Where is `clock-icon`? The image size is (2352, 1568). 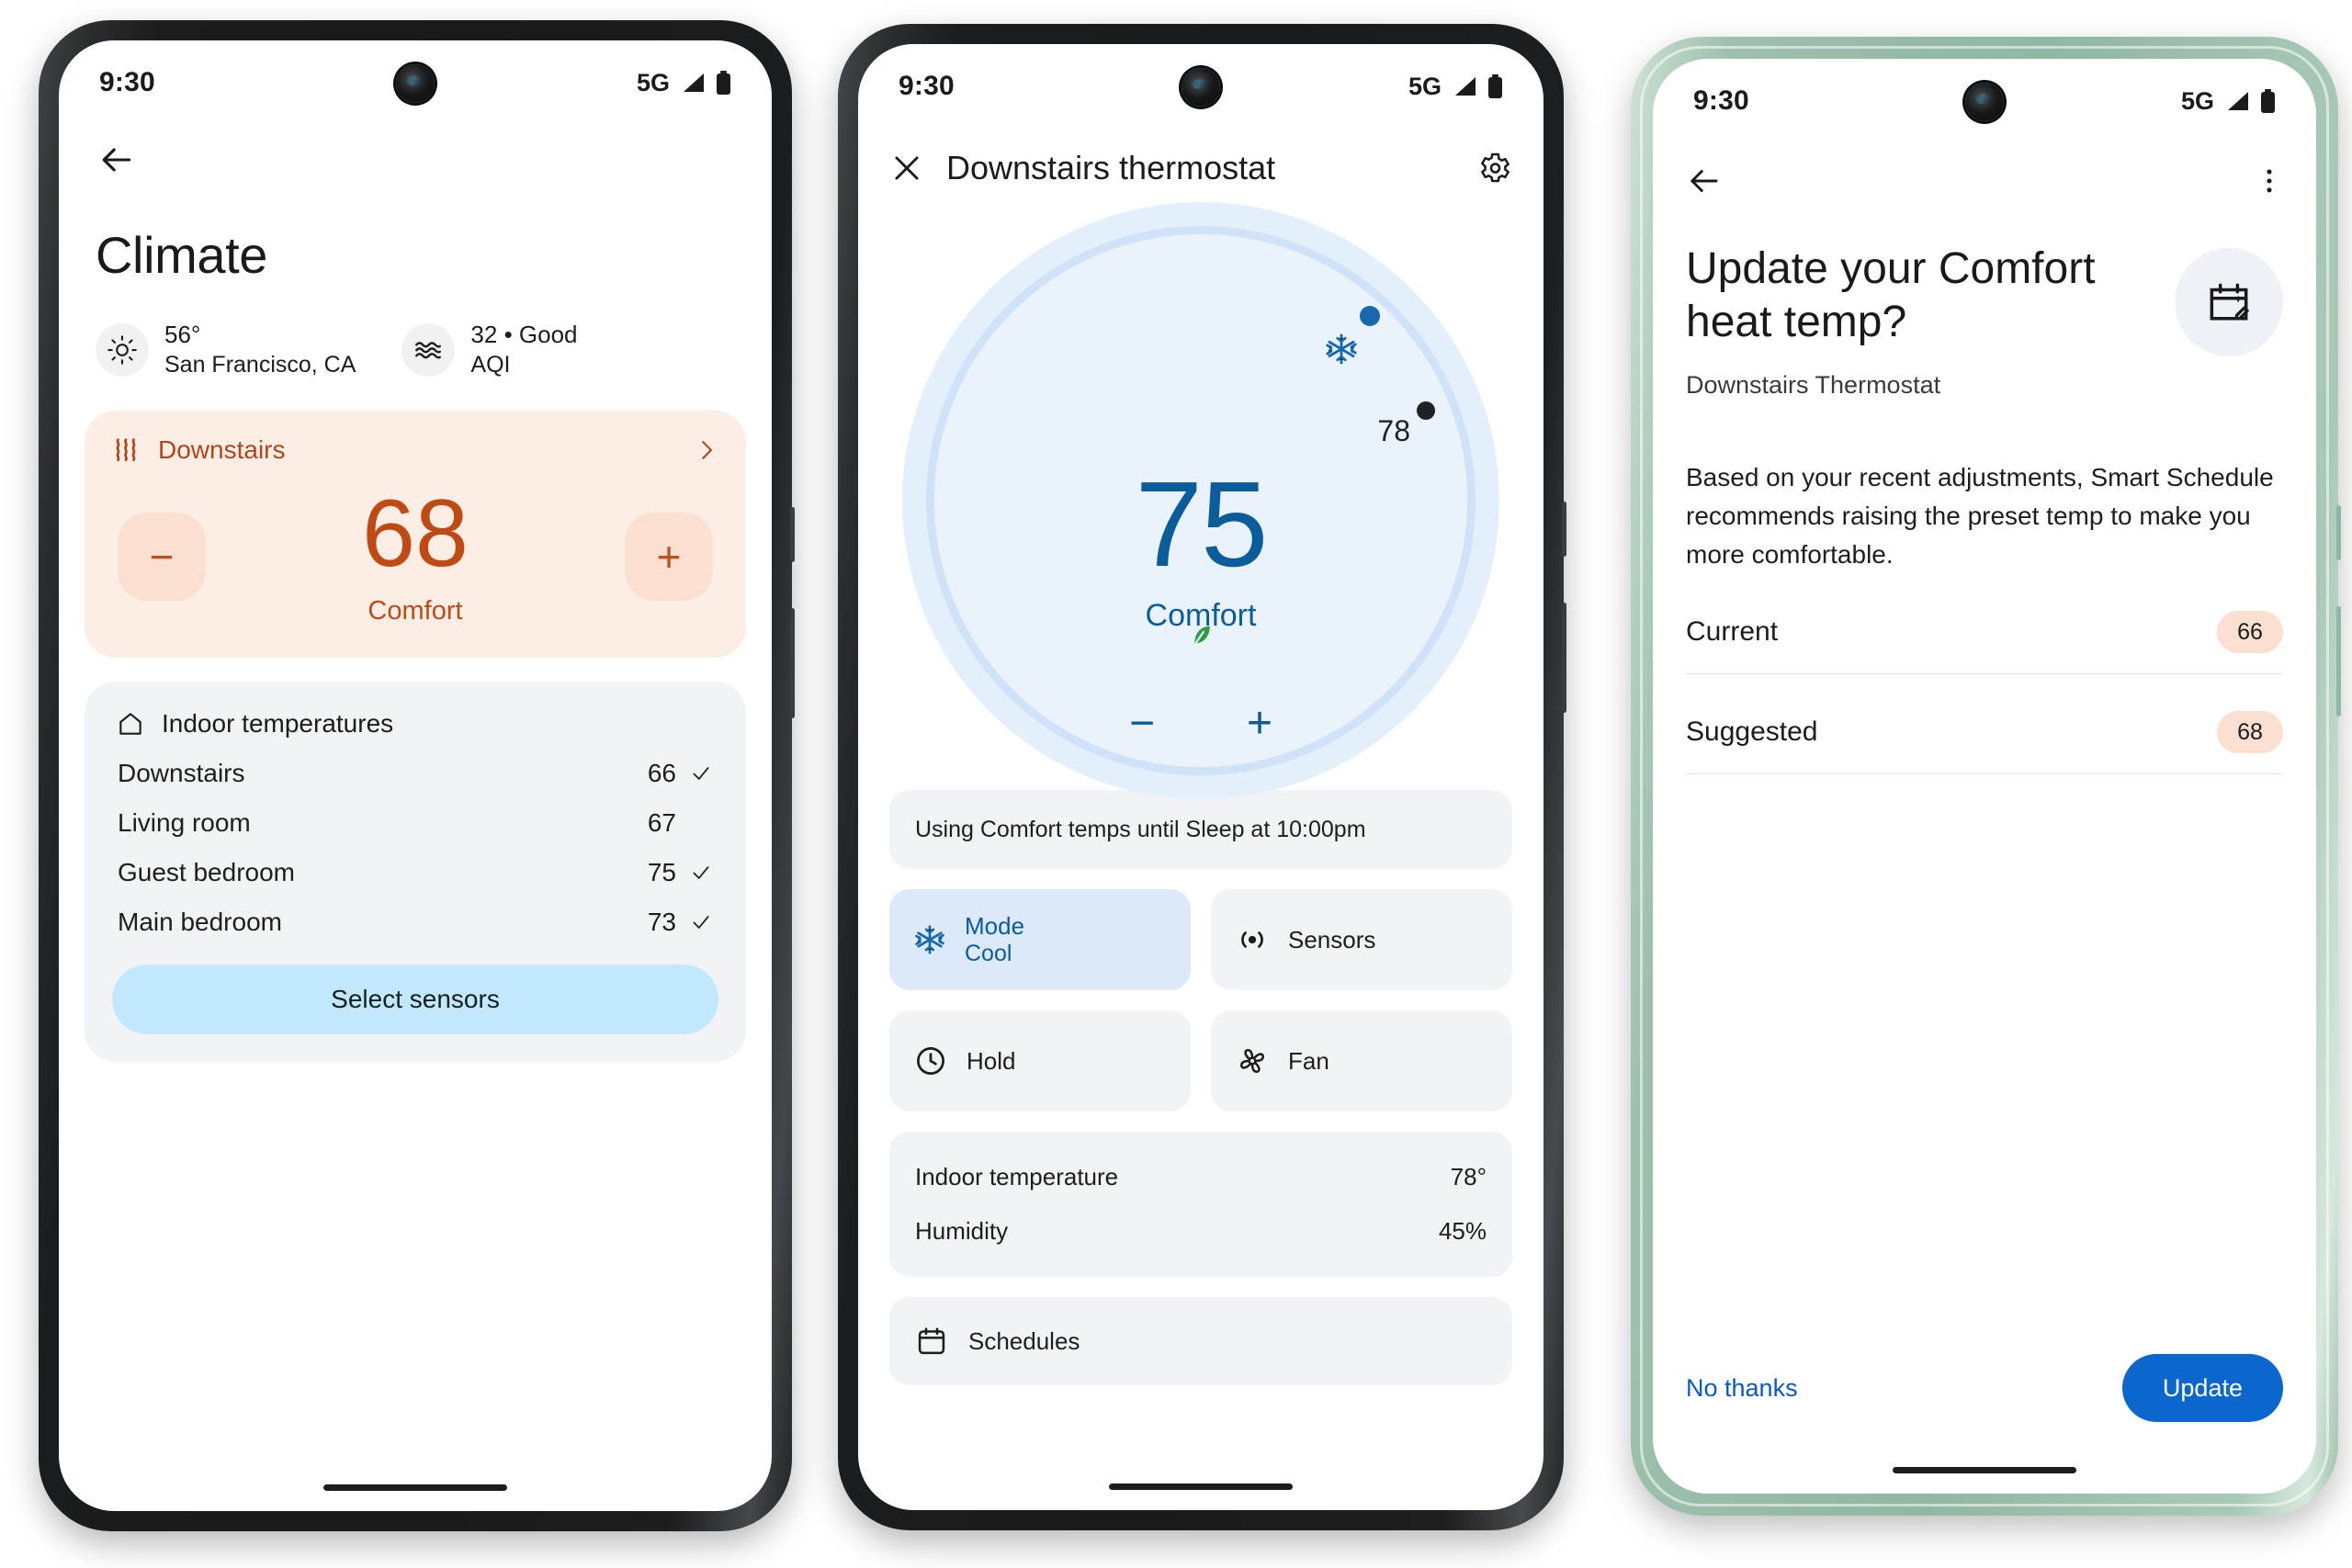
clock-icon is located at coordinates (930, 1061).